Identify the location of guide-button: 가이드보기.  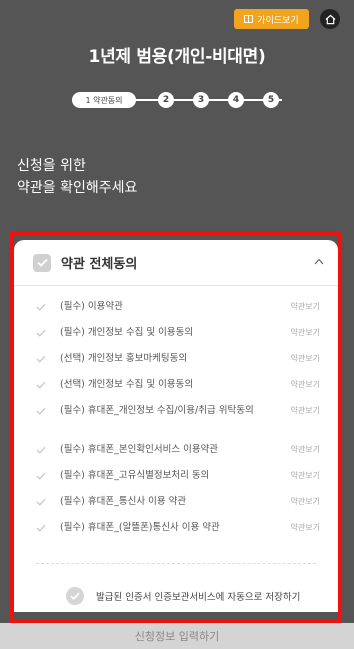
(271, 19).